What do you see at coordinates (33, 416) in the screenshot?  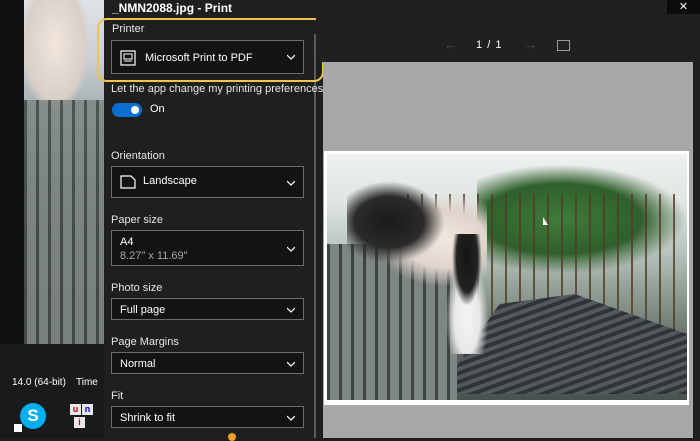 I see `skype-icon: S` at bounding box center [33, 416].